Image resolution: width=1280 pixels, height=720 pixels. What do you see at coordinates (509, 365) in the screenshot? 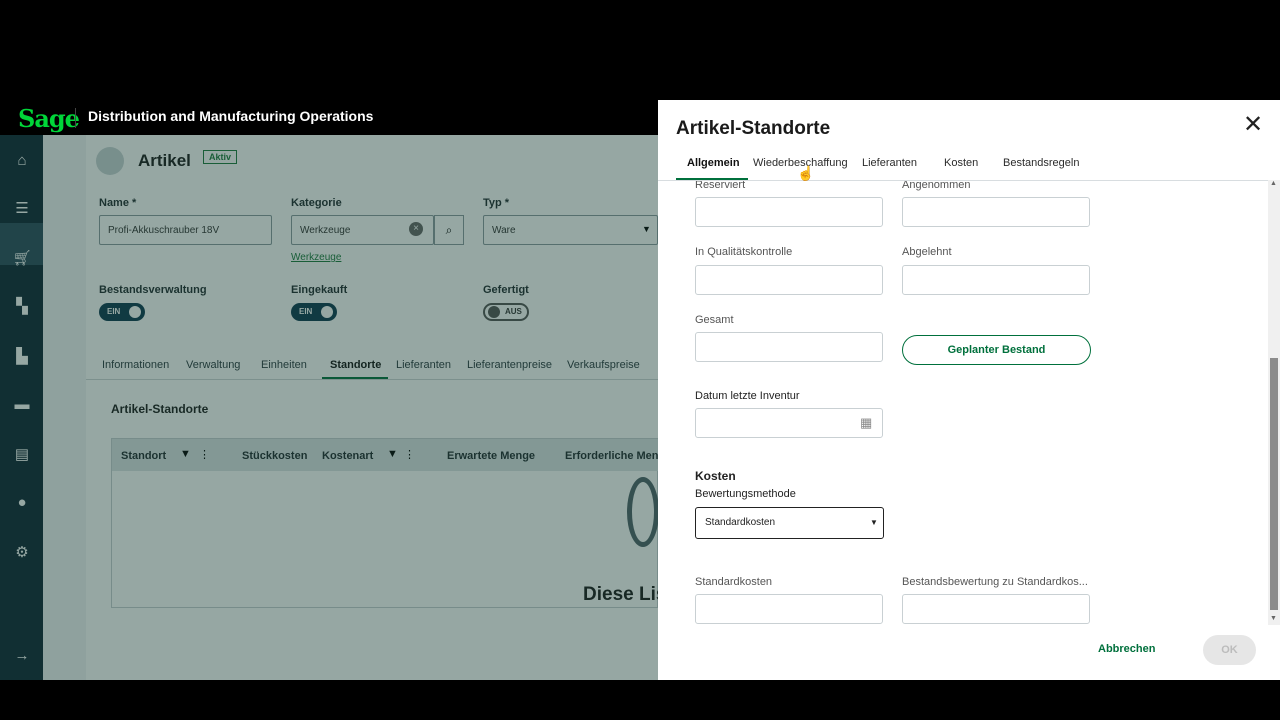
I see `tab-lieferantenpreise: Lieferantenpreise` at bounding box center [509, 365].